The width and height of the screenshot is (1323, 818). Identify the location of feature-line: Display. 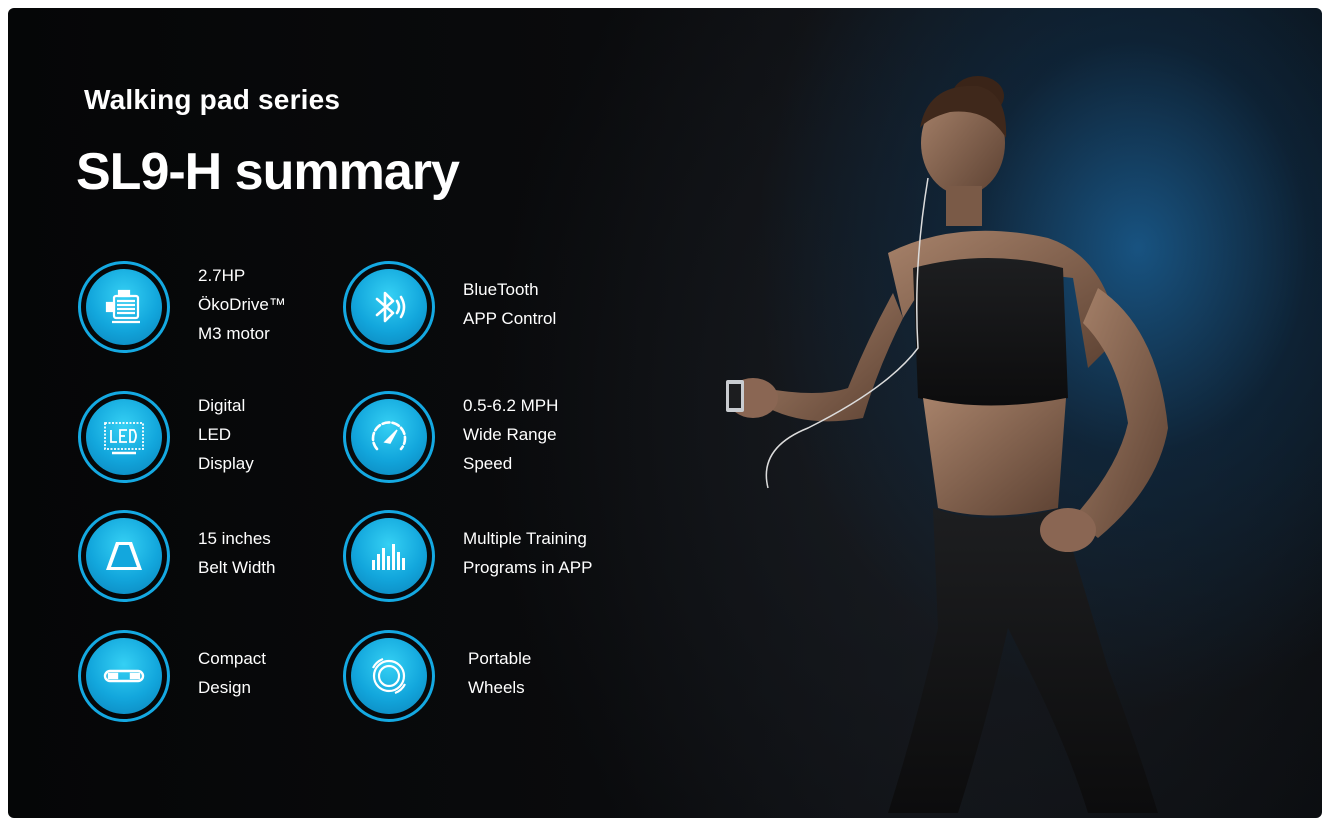
(226, 463).